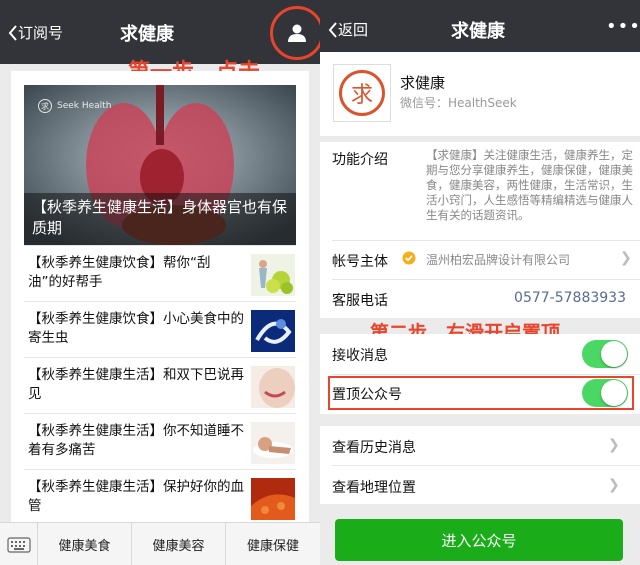 The width and height of the screenshot is (640, 565). Describe the element at coordinates (360, 301) in the screenshot. I see `phone-label: 客服电话` at that location.